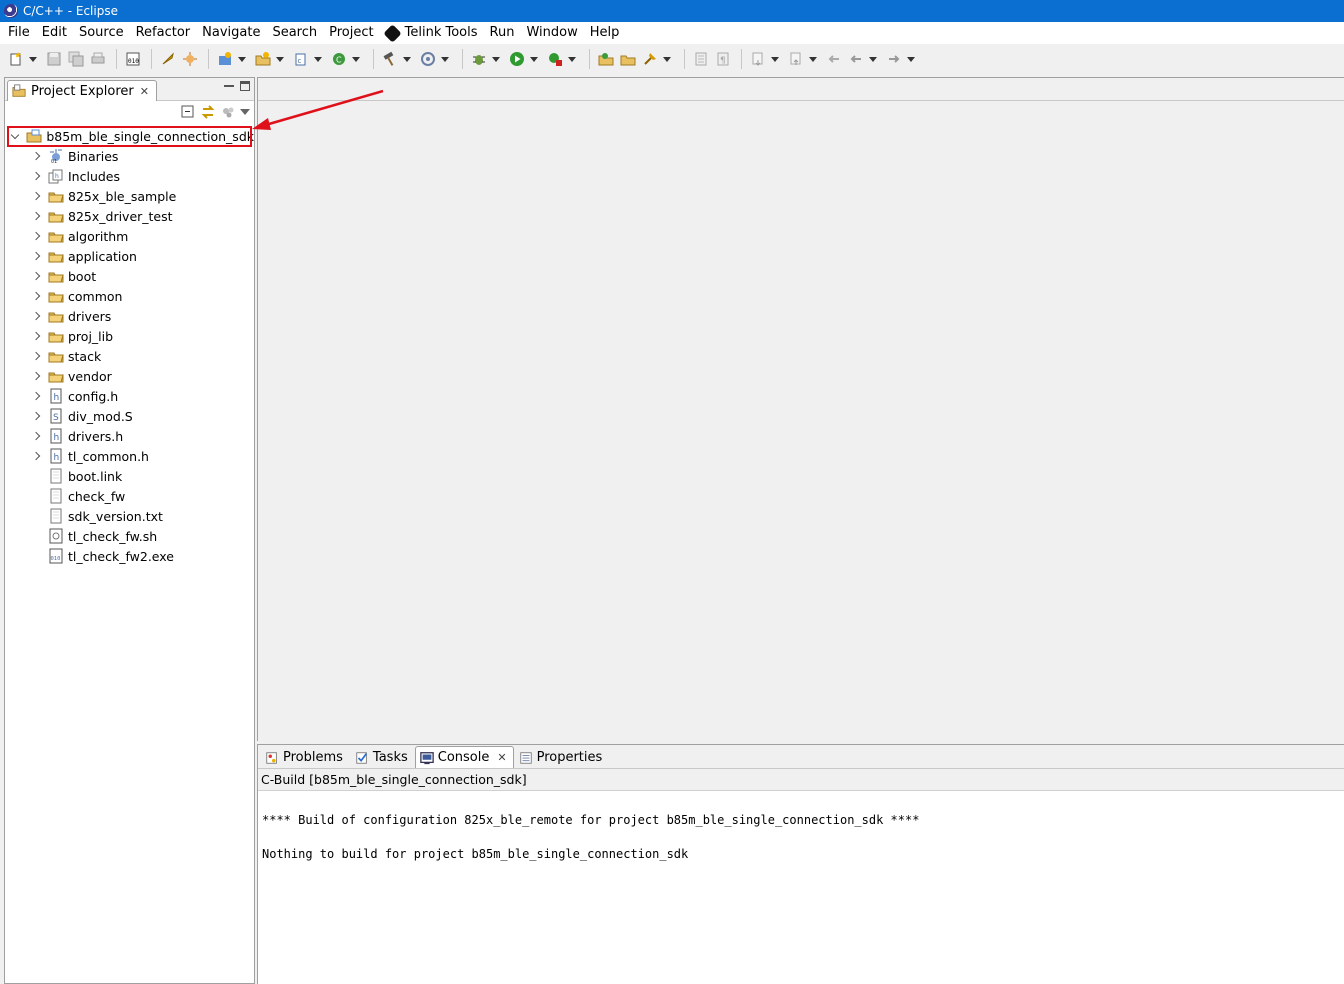 The width and height of the screenshot is (1344, 984). Describe the element at coordinates (280, 59) in the screenshot. I see `new-folder-dropdown` at that location.